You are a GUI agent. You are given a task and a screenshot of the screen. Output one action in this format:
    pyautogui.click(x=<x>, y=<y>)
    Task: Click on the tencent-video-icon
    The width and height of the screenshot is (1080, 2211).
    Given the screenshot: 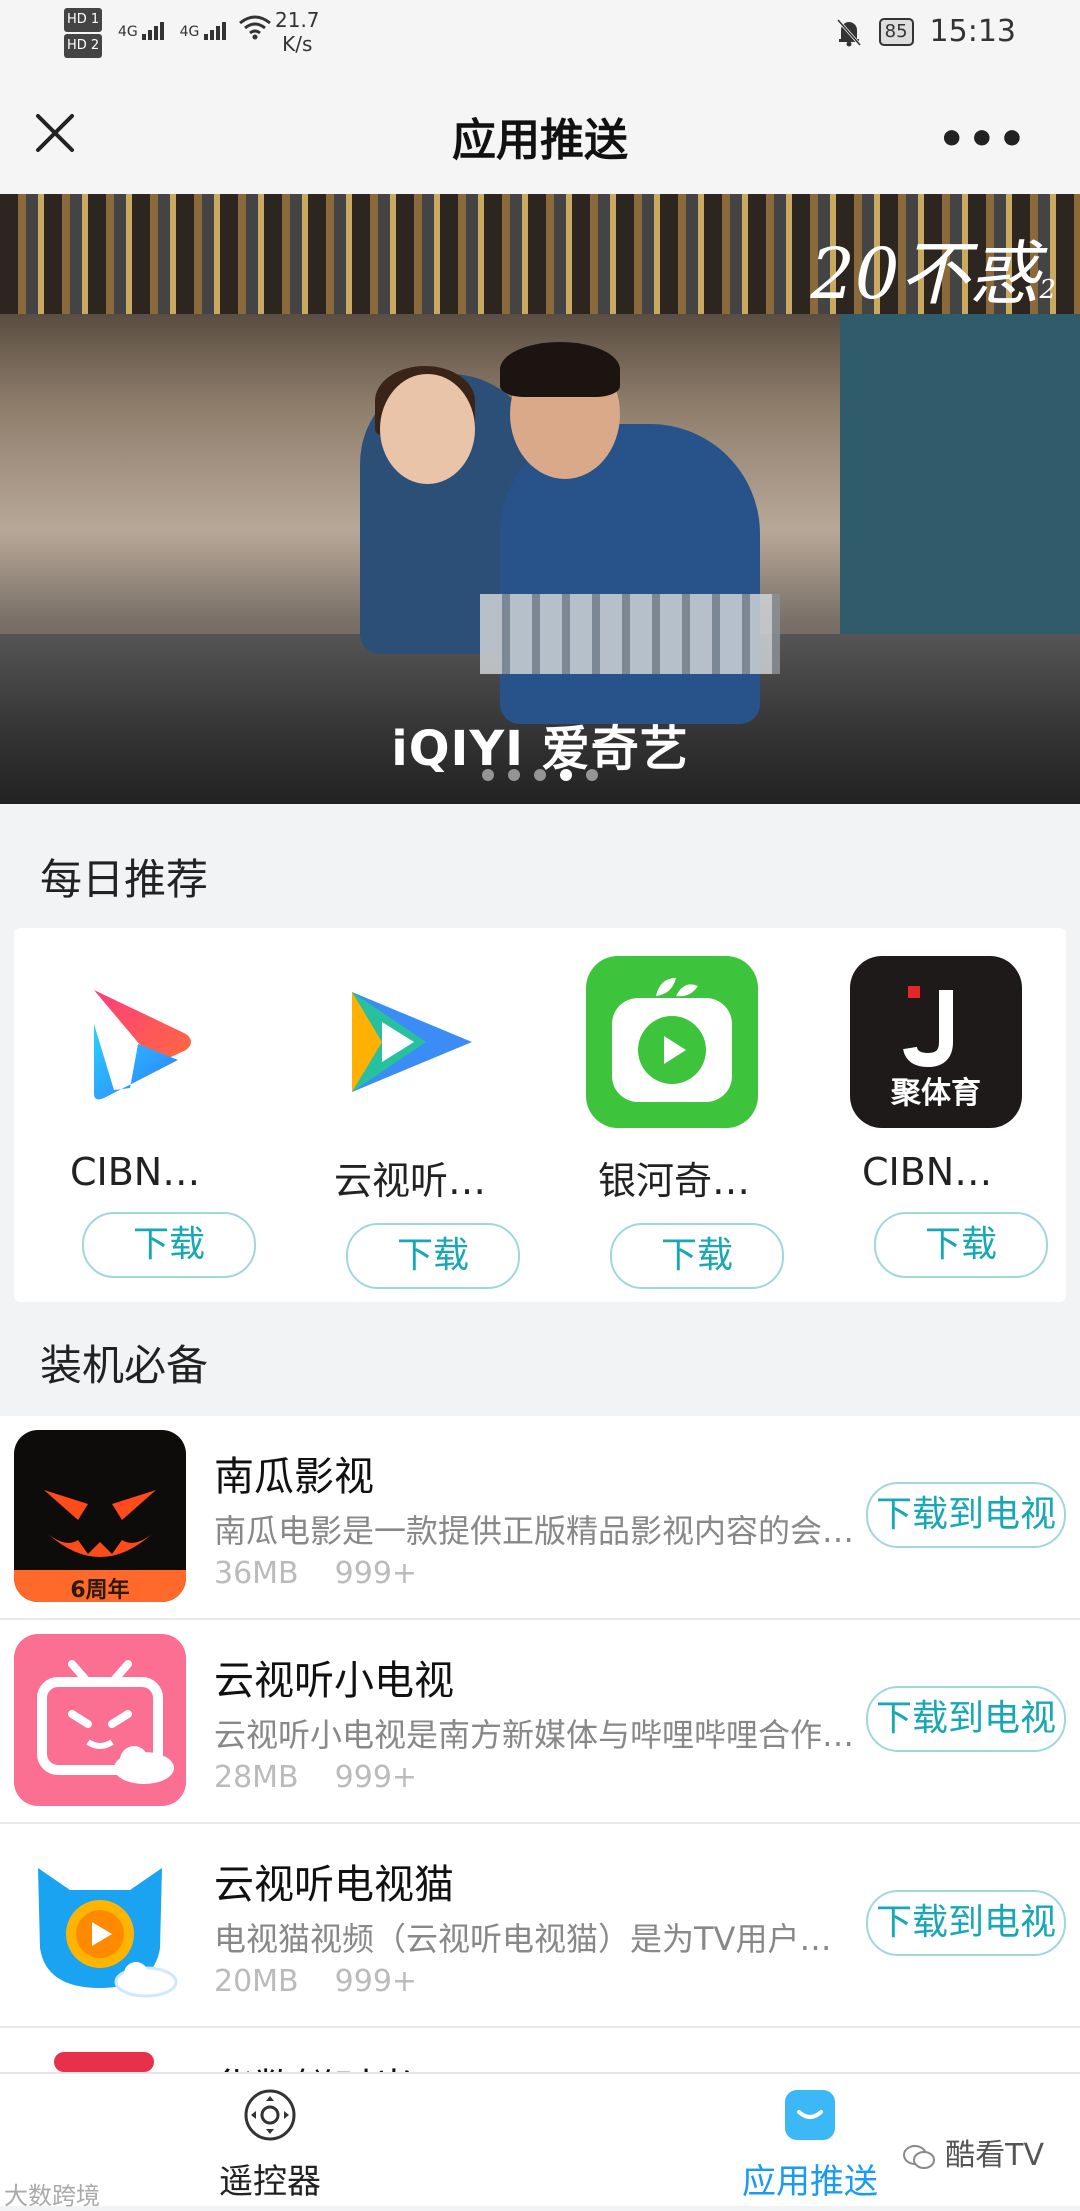 What is the action you would take?
    pyautogui.click(x=408, y=1042)
    